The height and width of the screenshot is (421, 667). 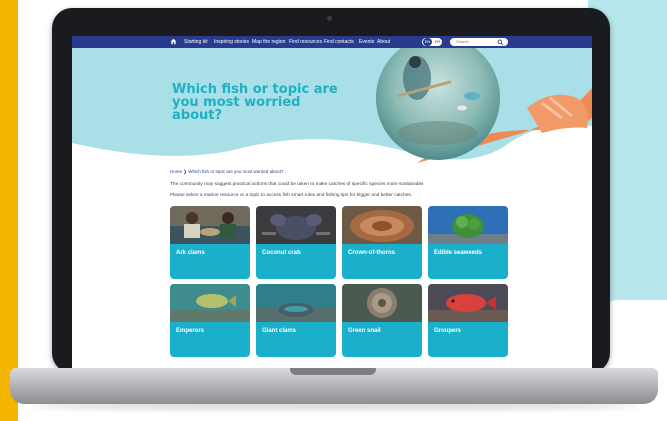 I want to click on nav-starting-kit: Starting kit, so click(x=196, y=42).